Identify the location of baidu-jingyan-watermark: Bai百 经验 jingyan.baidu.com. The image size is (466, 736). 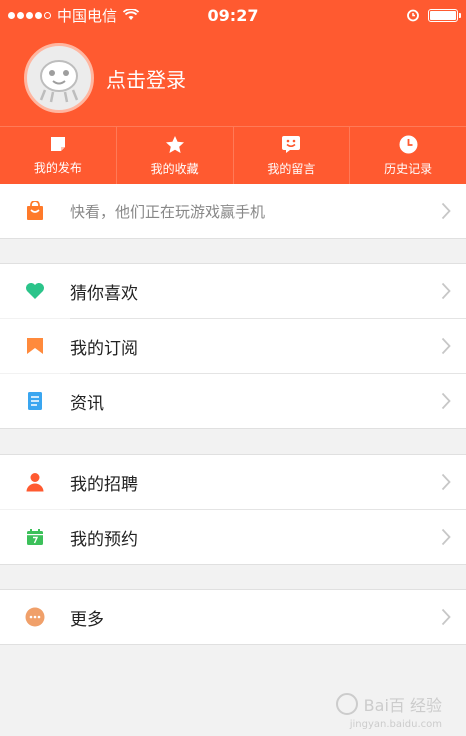
(388, 711).